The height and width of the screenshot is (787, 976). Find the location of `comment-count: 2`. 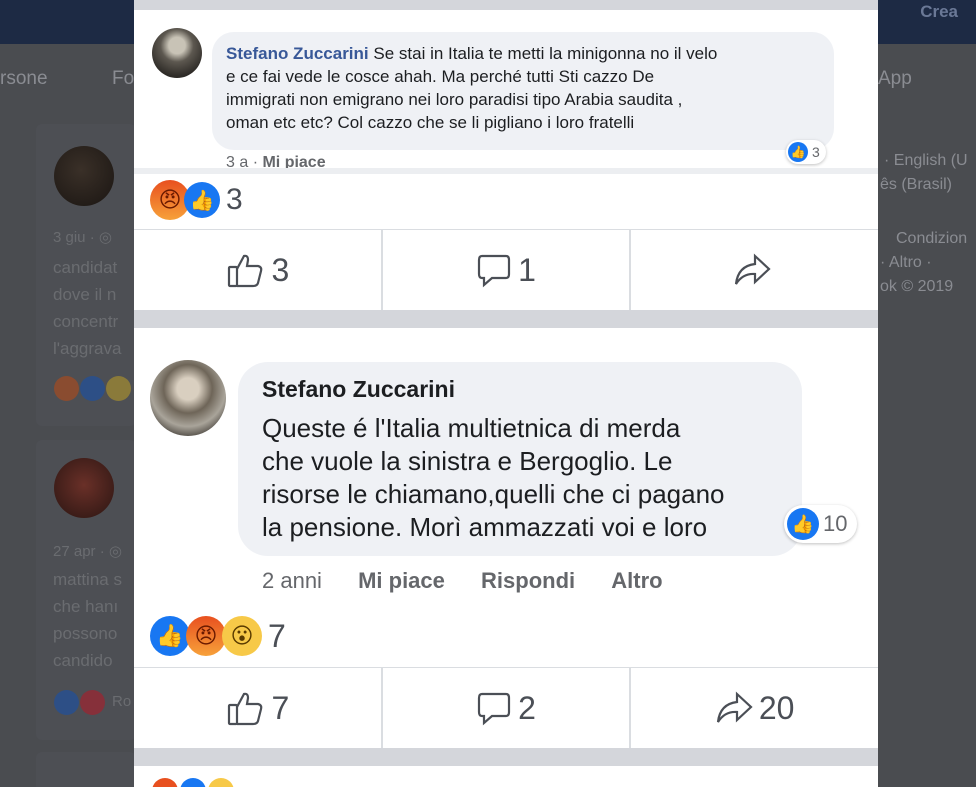

comment-count: 2 is located at coordinates (527, 707).